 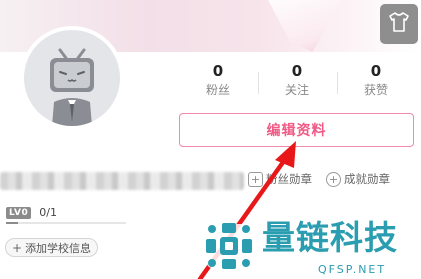 I want to click on likes-count: 0, so click(x=376, y=71).